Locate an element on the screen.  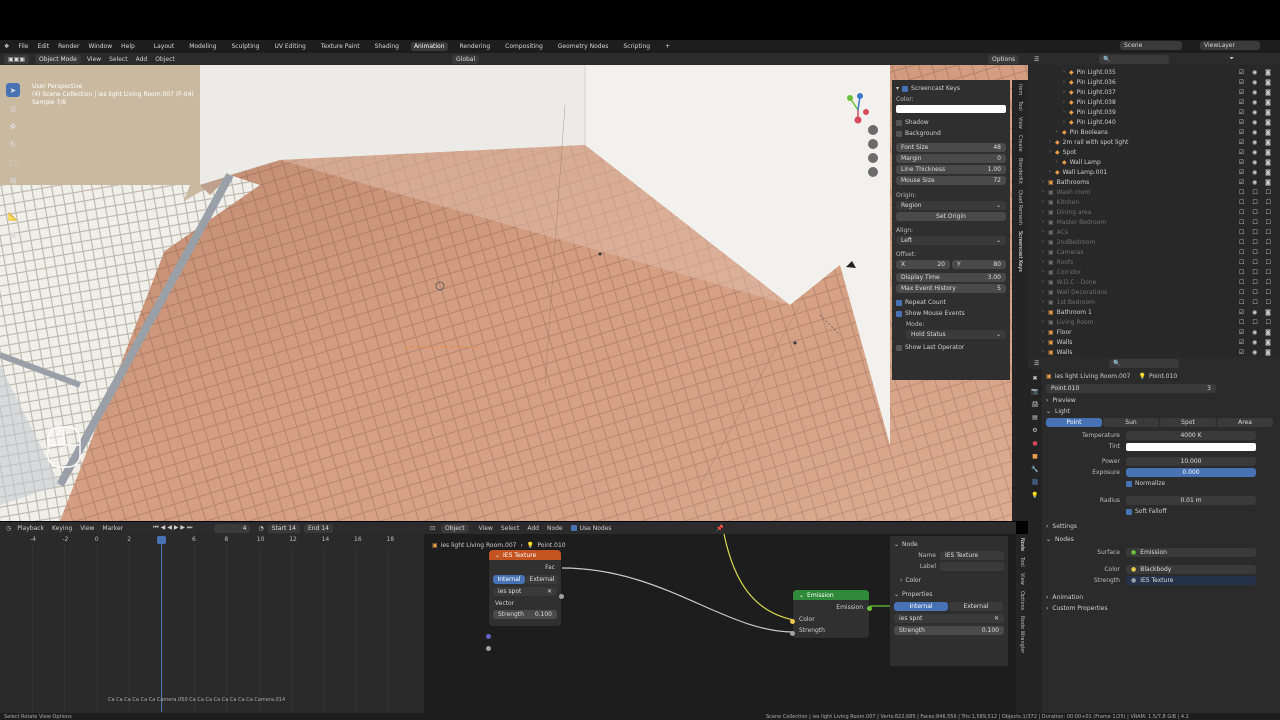
end-frame-field: End 14 is located at coordinates (318, 528).